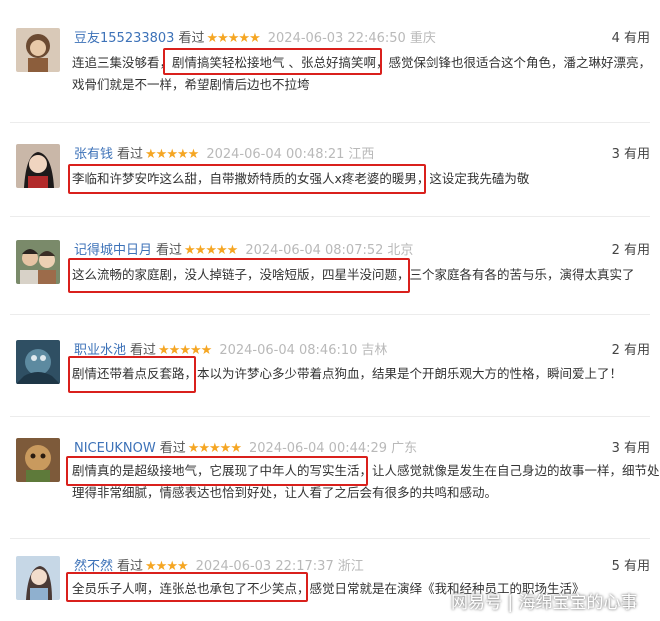 The image size is (660, 621). Describe the element at coordinates (400, 250) in the screenshot. I see `review-location: 北京` at that location.